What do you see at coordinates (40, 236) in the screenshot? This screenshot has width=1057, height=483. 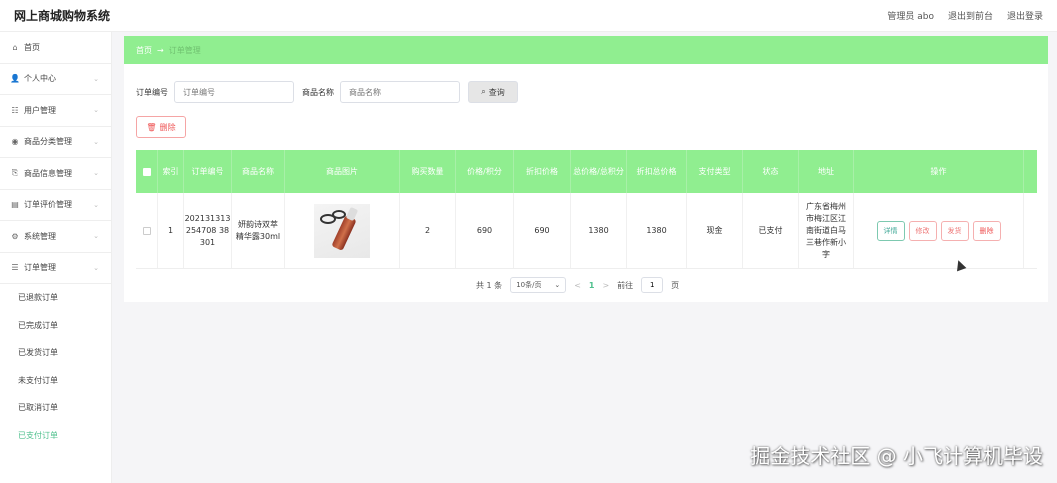 I see `sidebar-item-label: 系统管理` at bounding box center [40, 236].